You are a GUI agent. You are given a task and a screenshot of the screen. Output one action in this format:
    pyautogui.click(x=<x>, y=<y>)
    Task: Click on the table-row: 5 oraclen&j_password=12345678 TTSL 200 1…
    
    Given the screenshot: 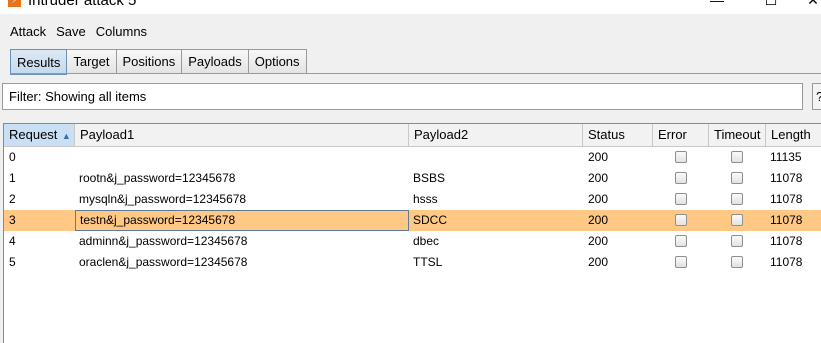 What is the action you would take?
    pyautogui.click(x=412, y=262)
    